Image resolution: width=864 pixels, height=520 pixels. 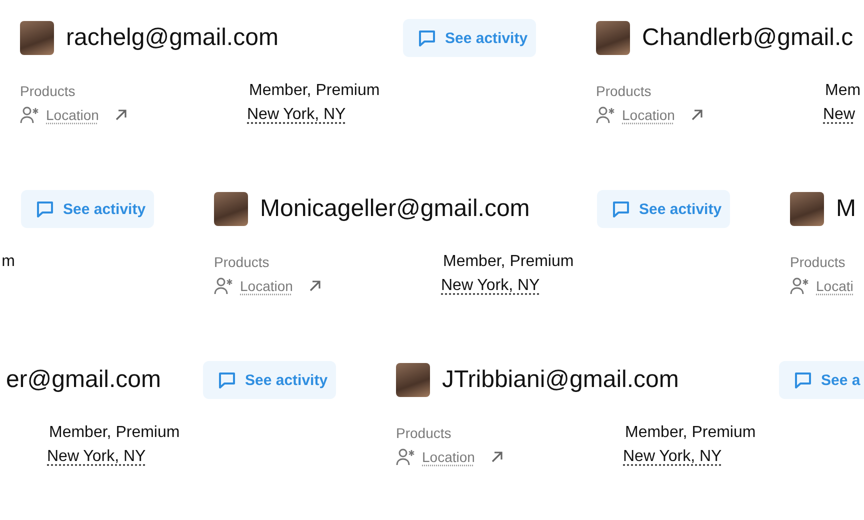 I want to click on email-address: Chandlerb@gmail.c, so click(x=748, y=38).